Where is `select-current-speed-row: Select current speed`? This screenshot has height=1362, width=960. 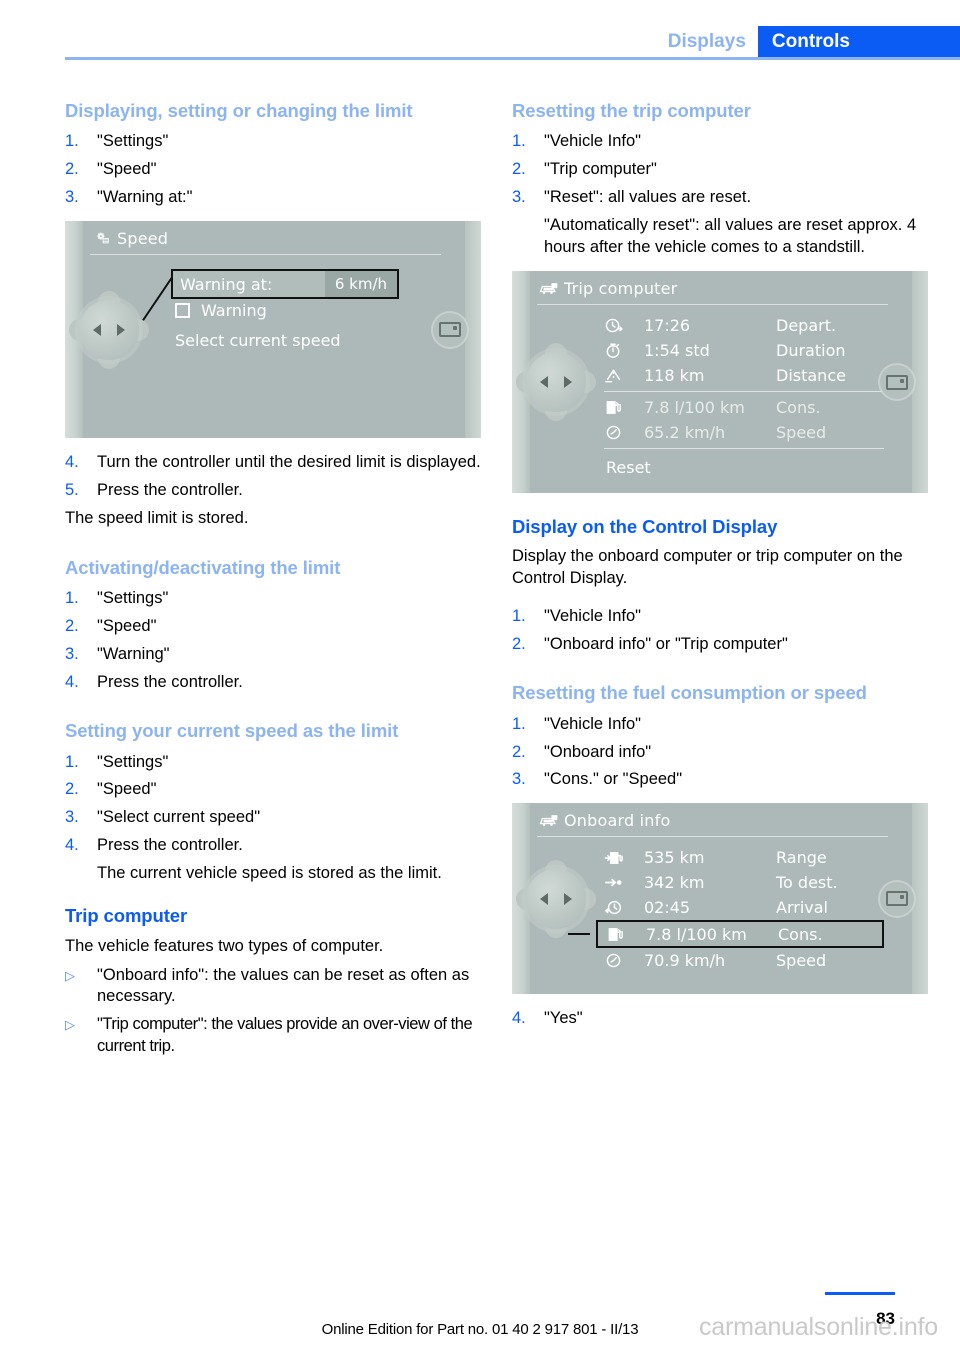
select-current-speed-row: Select current speed is located at coordinates (258, 340).